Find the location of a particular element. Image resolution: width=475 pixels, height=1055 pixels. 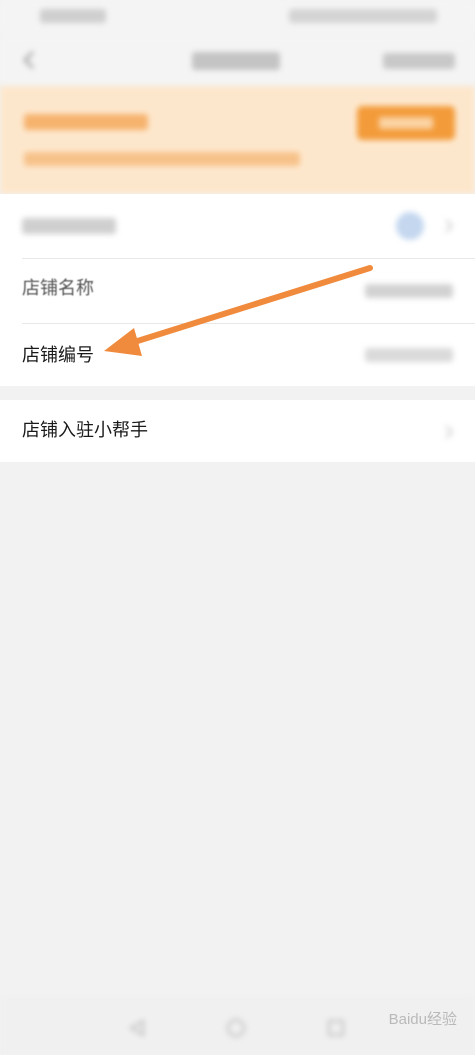

banner-subtitle is located at coordinates (162, 159).